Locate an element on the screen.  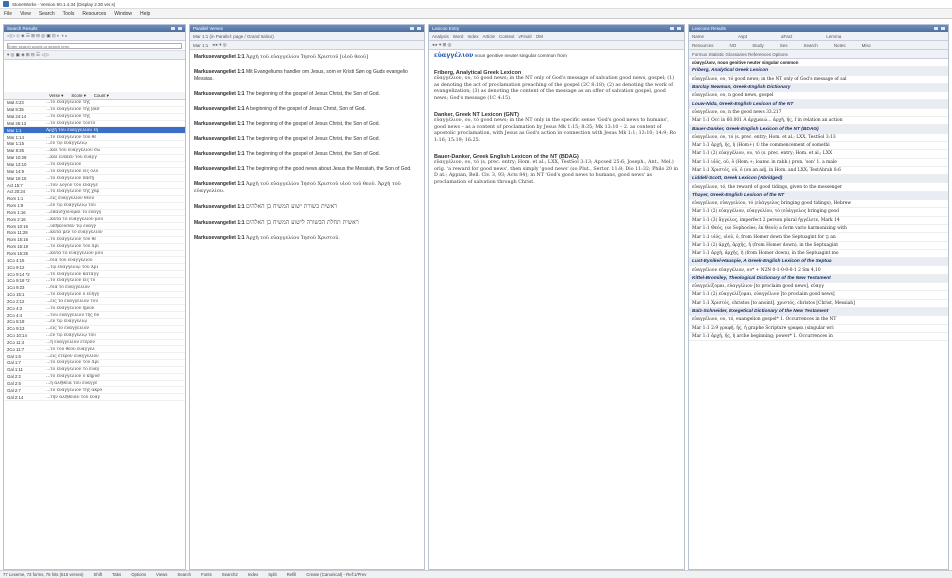
result-row: Mar 8:35 …καὶ τοῦ εὐαγγελίου σώ is located at coordinates (94, 151).